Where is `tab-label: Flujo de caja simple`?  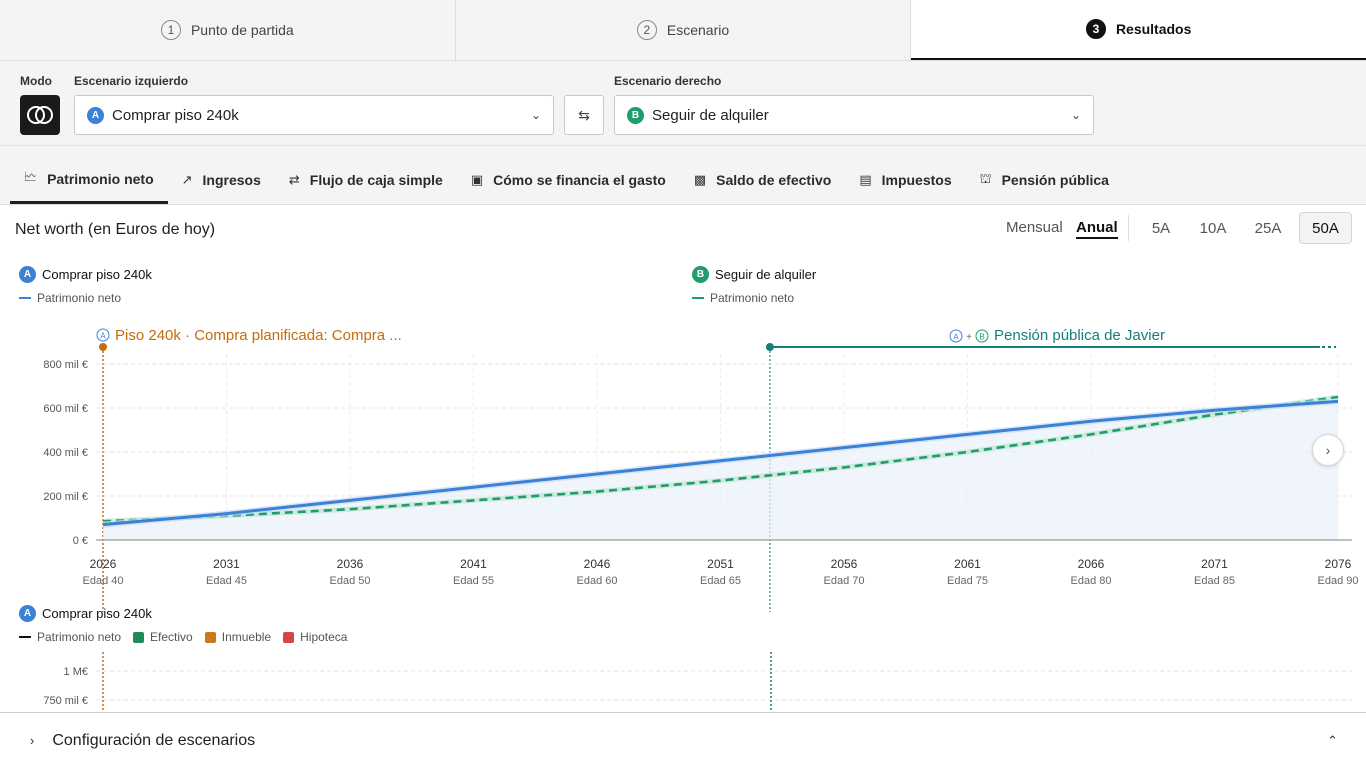 tab-label: Flujo de caja simple is located at coordinates (376, 180).